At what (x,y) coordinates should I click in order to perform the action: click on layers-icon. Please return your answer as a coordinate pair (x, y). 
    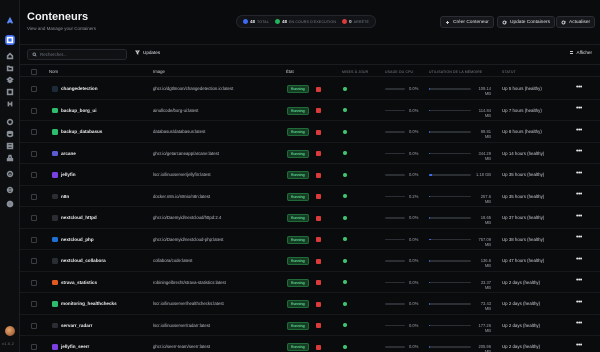
    Looking at the image, I should click on (10, 80).